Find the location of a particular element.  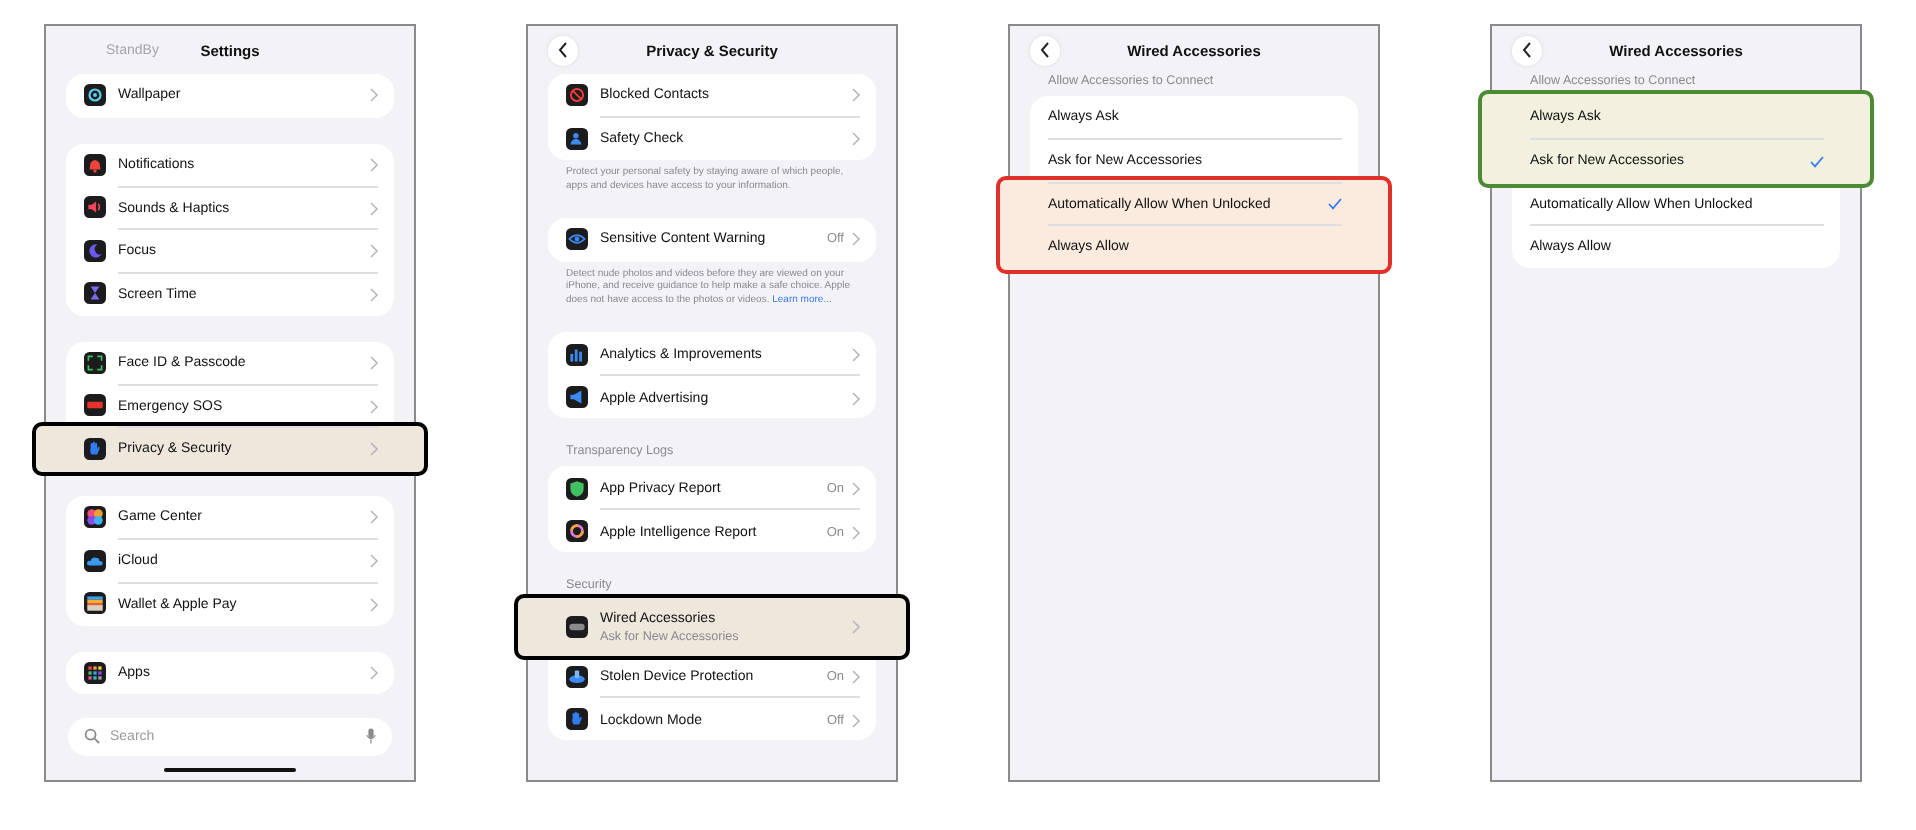

eye-icon is located at coordinates (577, 239).